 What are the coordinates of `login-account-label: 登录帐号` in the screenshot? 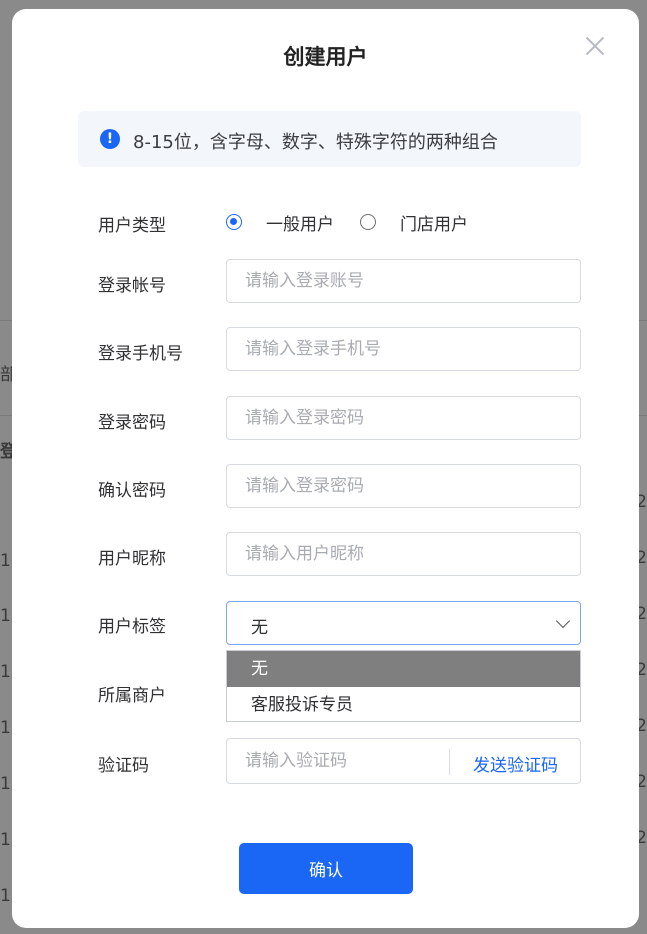 It's located at (132, 286).